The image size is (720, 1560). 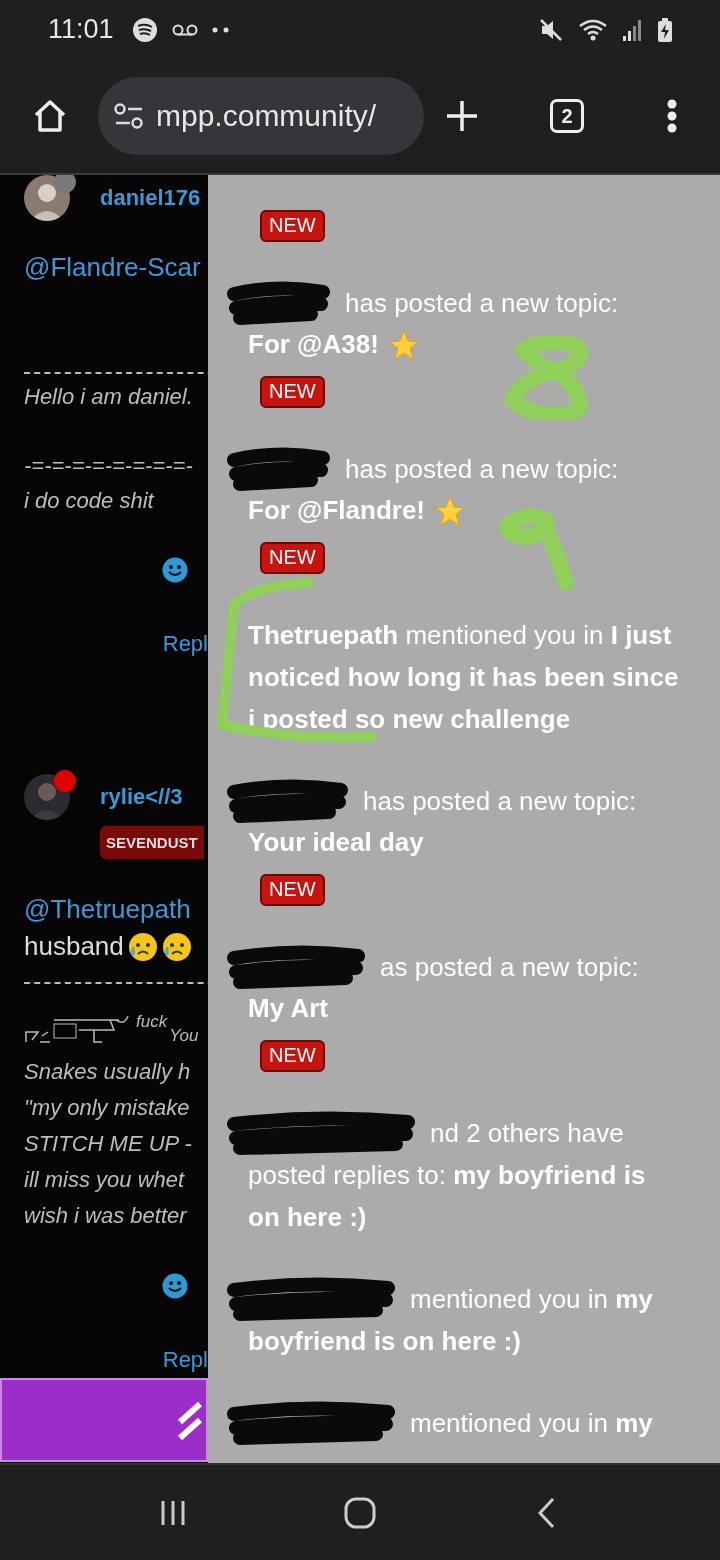 What do you see at coordinates (593, 29) in the screenshot?
I see `wifi-icon` at bounding box center [593, 29].